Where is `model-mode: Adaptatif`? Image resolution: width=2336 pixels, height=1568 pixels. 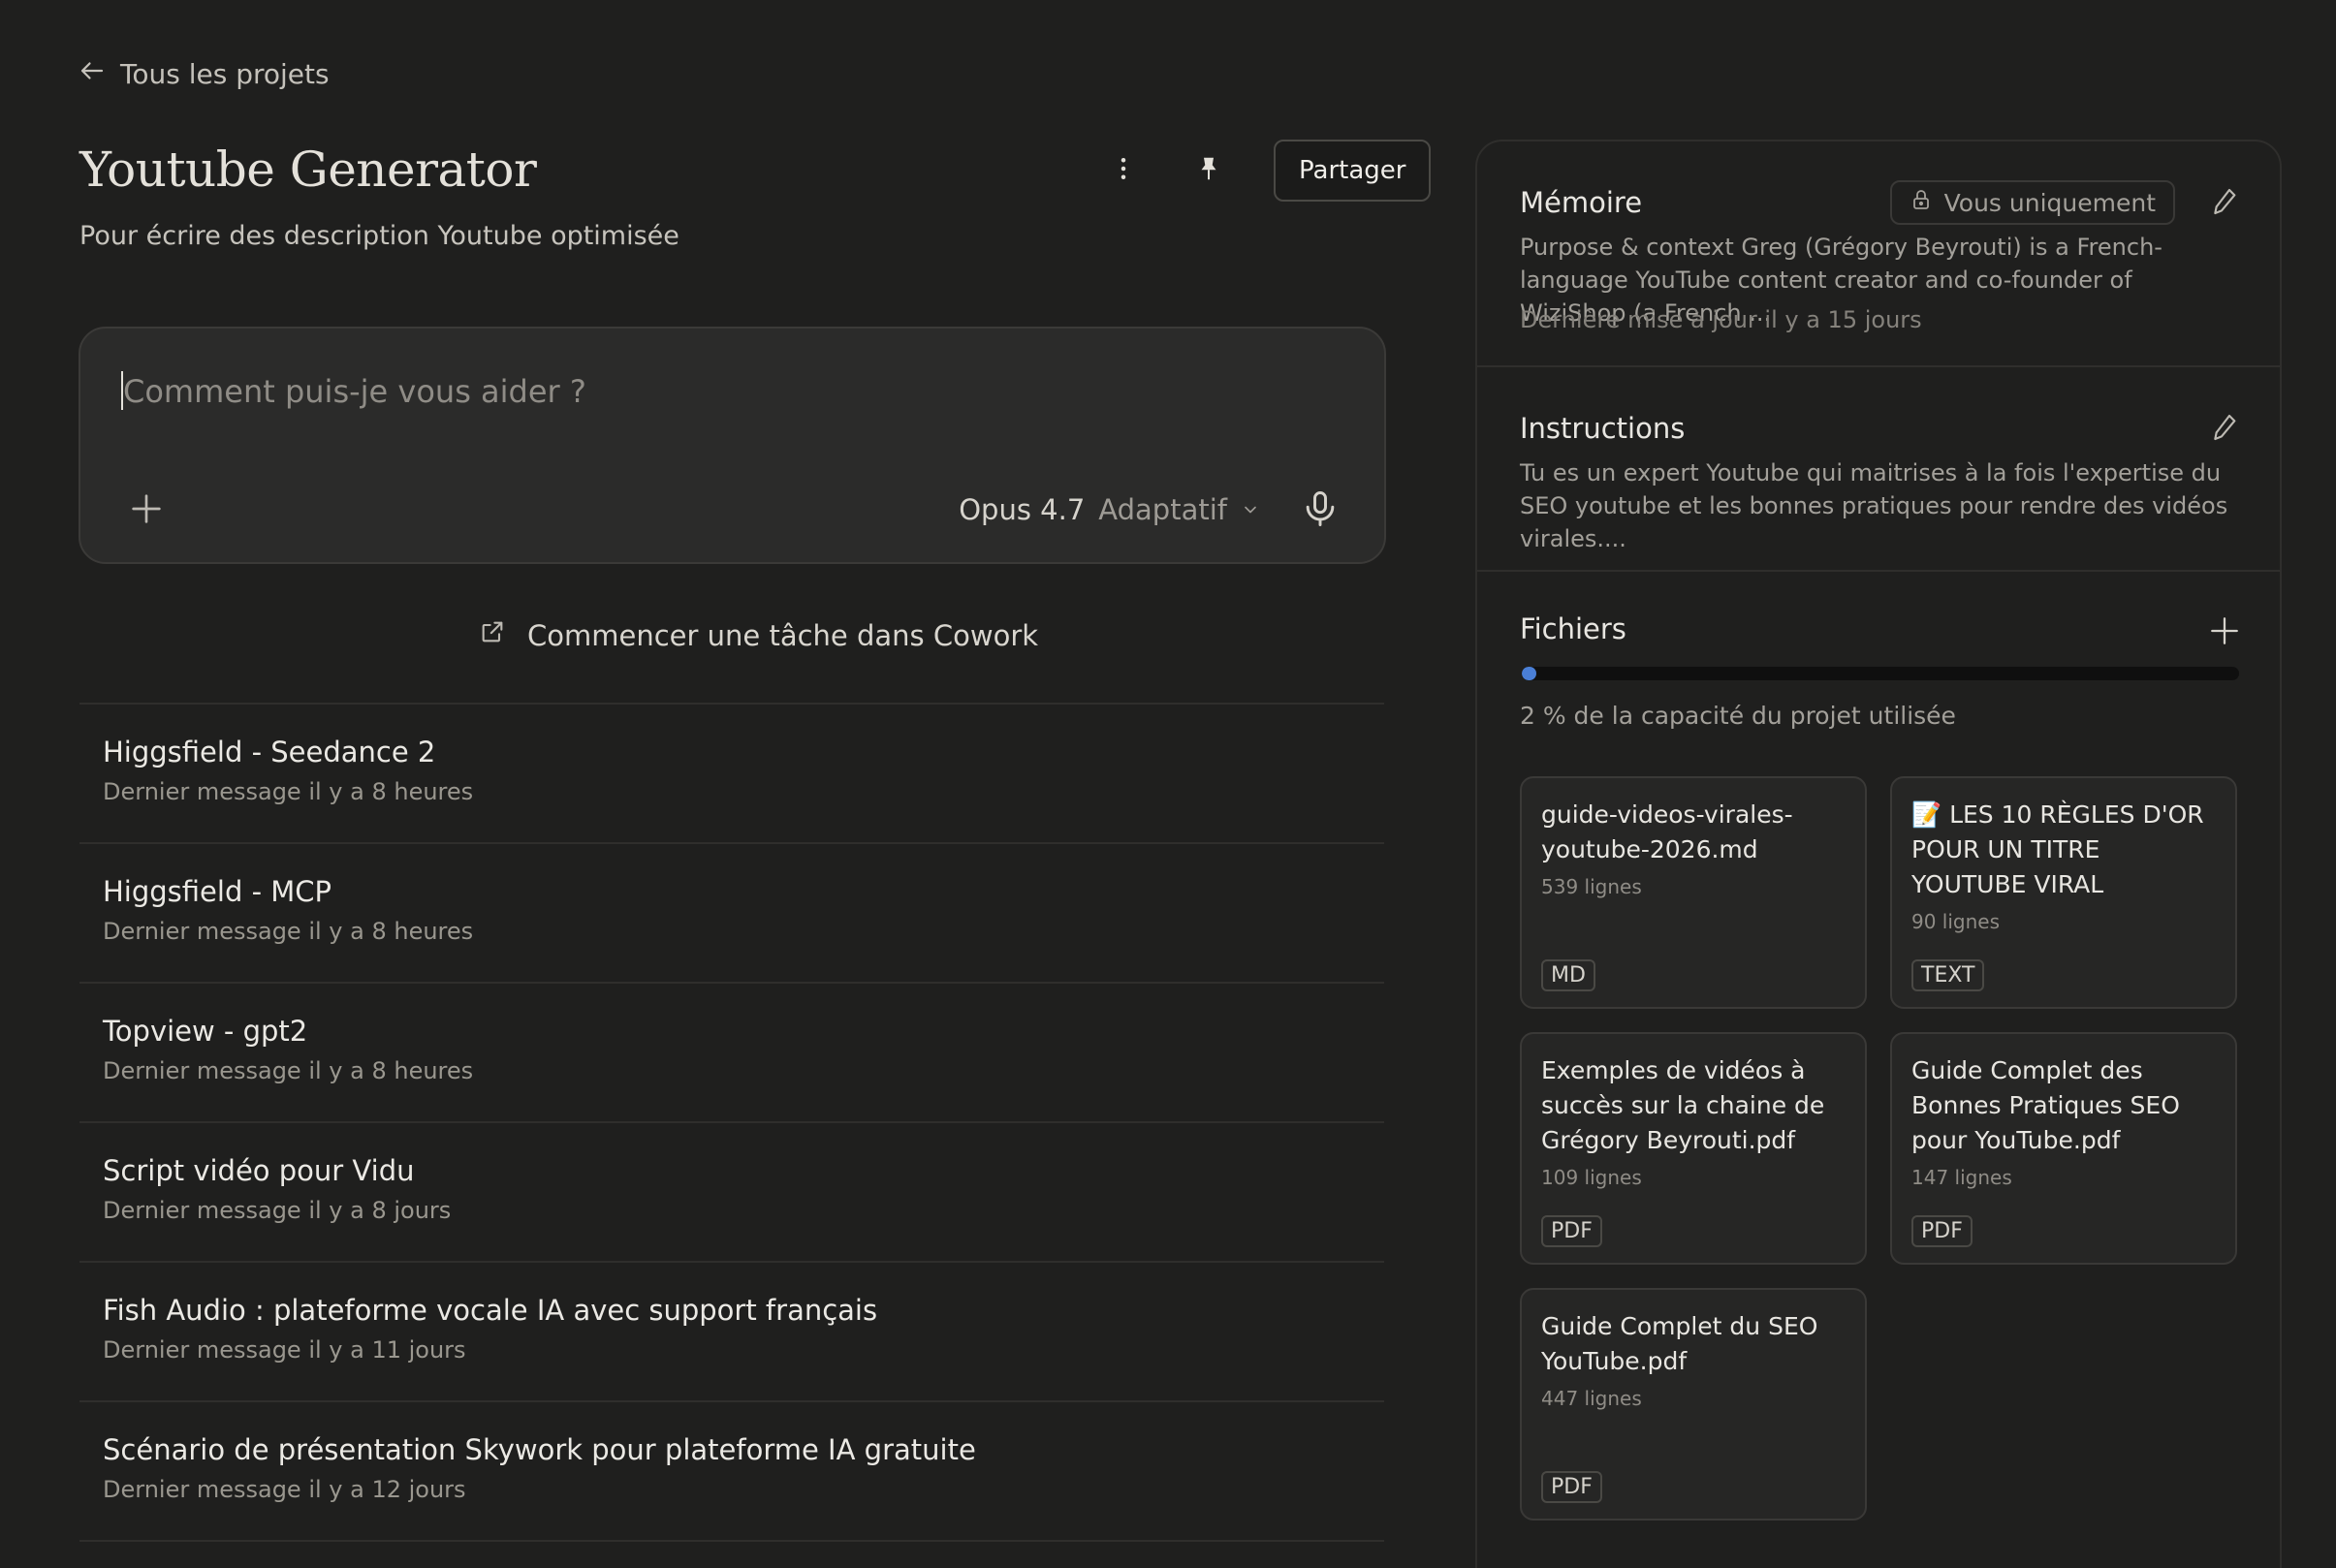
model-mode: Adaptatif is located at coordinates (1162, 510).